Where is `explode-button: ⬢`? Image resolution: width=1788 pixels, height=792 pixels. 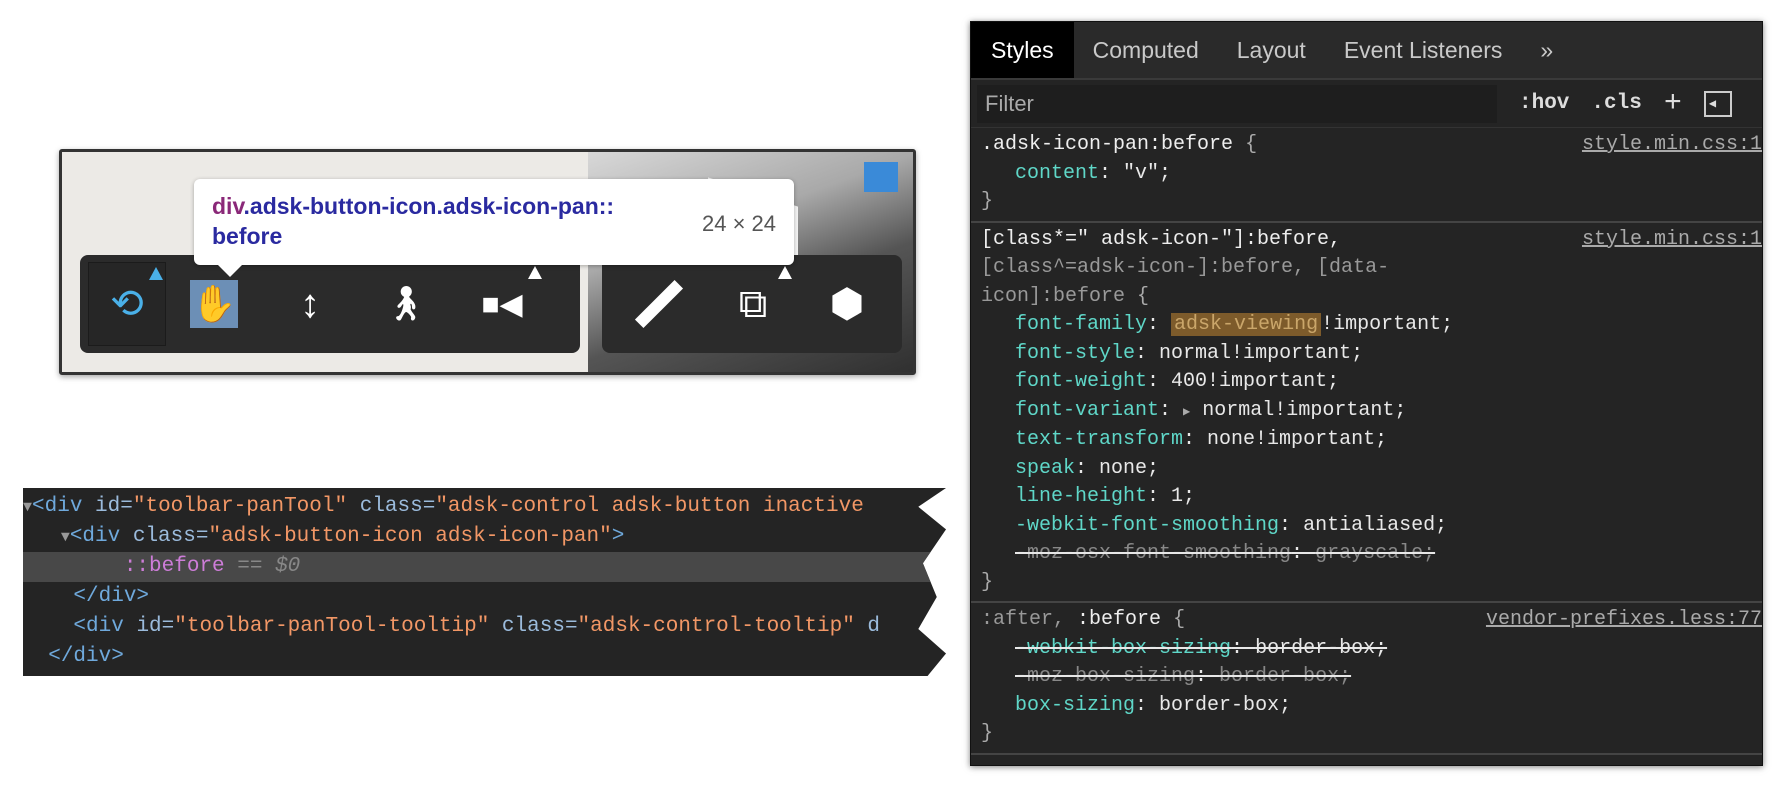 explode-button: ⬢ is located at coordinates (847, 304).